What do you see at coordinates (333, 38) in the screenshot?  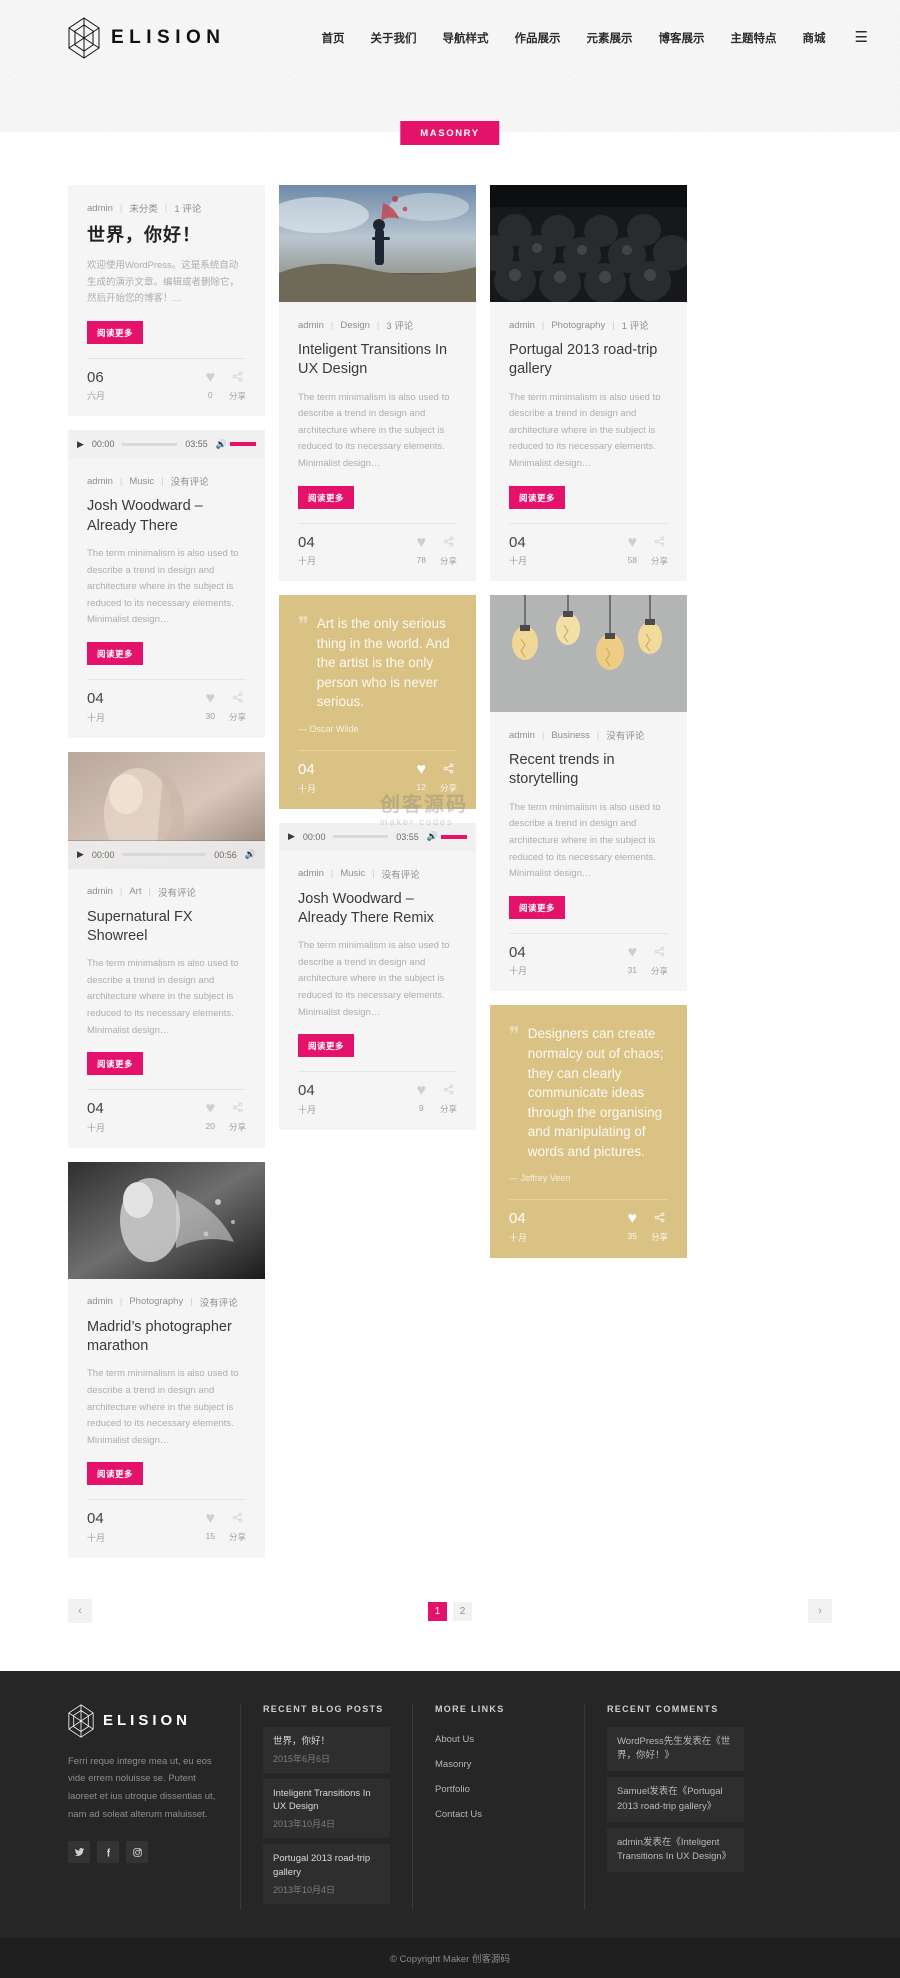 I see `nav-item-home: 首页` at bounding box center [333, 38].